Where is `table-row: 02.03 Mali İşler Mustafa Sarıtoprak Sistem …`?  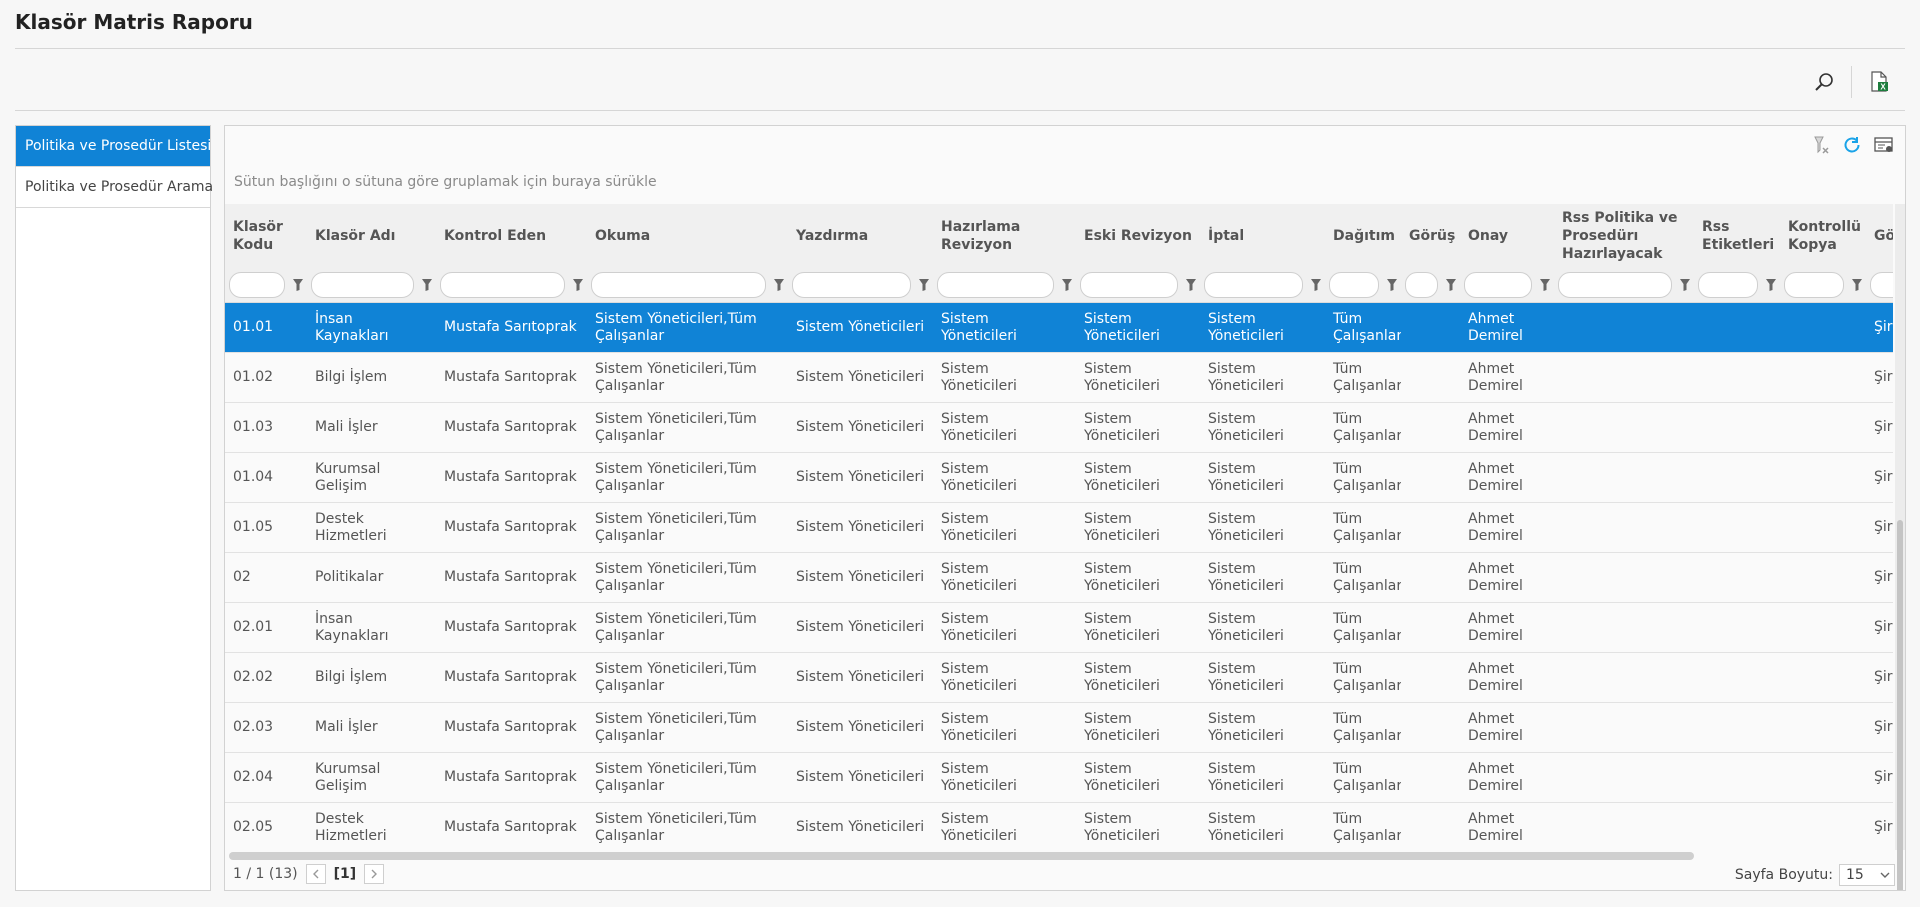
table-row: 02.03 Mali İşler Mustafa Sarıtoprak Sistem … is located at coordinates (1059, 727).